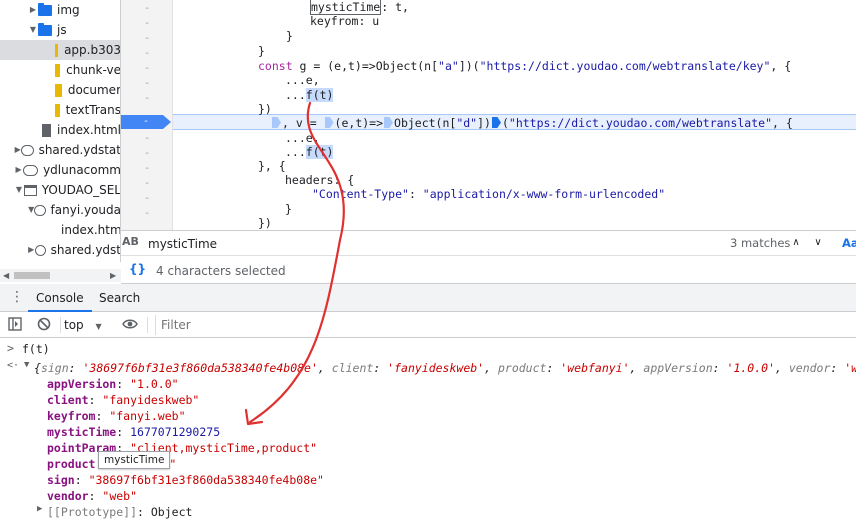  What do you see at coordinates (272, 166) in the screenshot?
I see `code-line: }, {` at bounding box center [272, 166].